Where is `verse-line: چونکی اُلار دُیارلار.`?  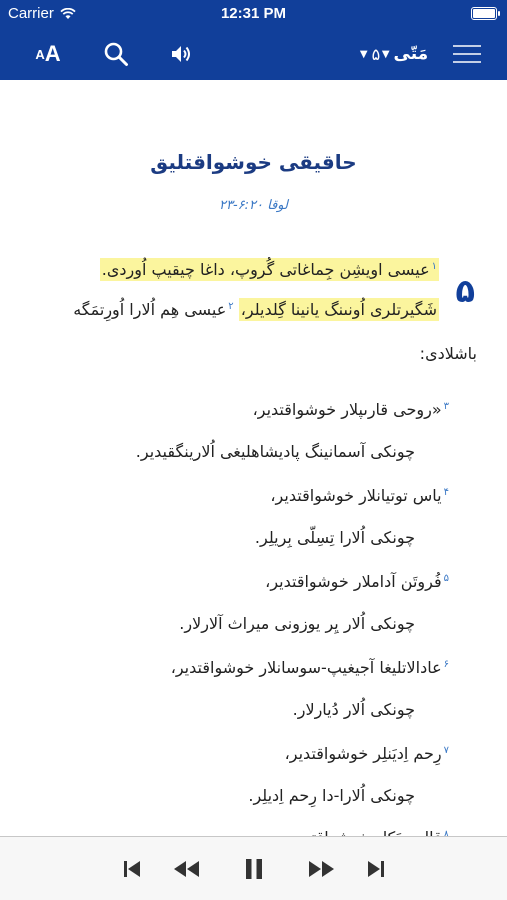 verse-line: چونکی اُلار دُیارلار. is located at coordinates (354, 710).